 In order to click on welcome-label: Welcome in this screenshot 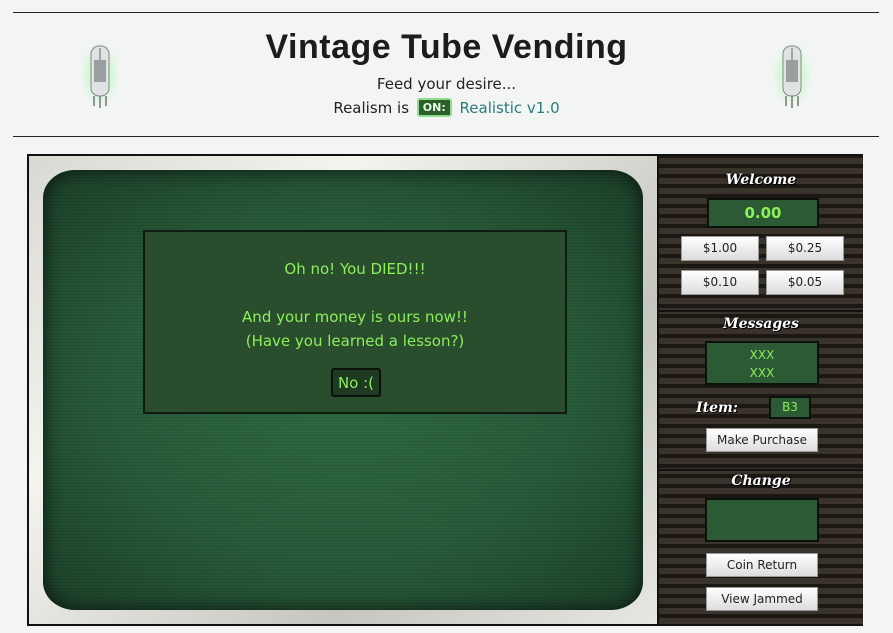, I will do `click(761, 180)`.